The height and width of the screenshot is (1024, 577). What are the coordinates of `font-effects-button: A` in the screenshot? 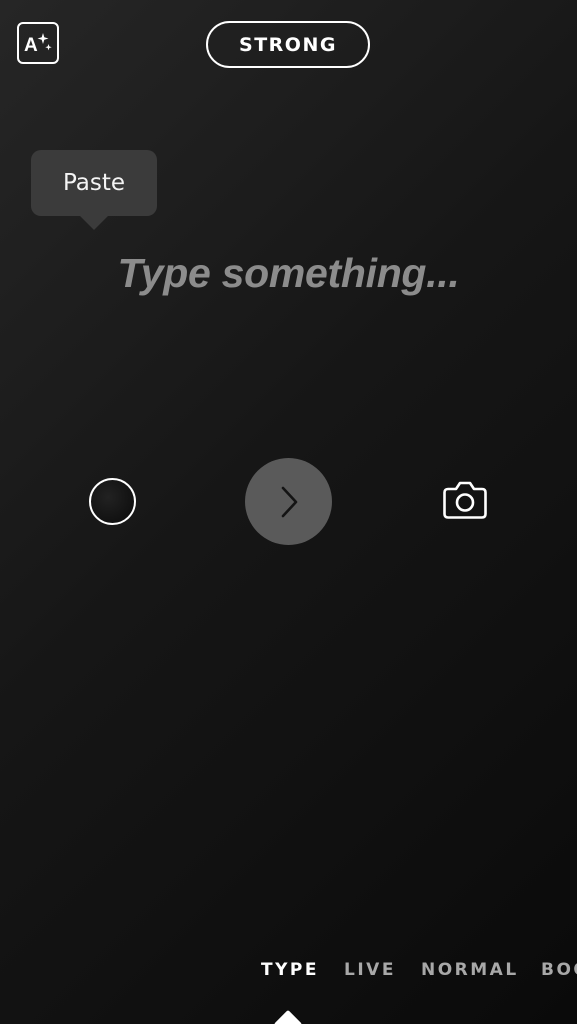 It's located at (38, 43).